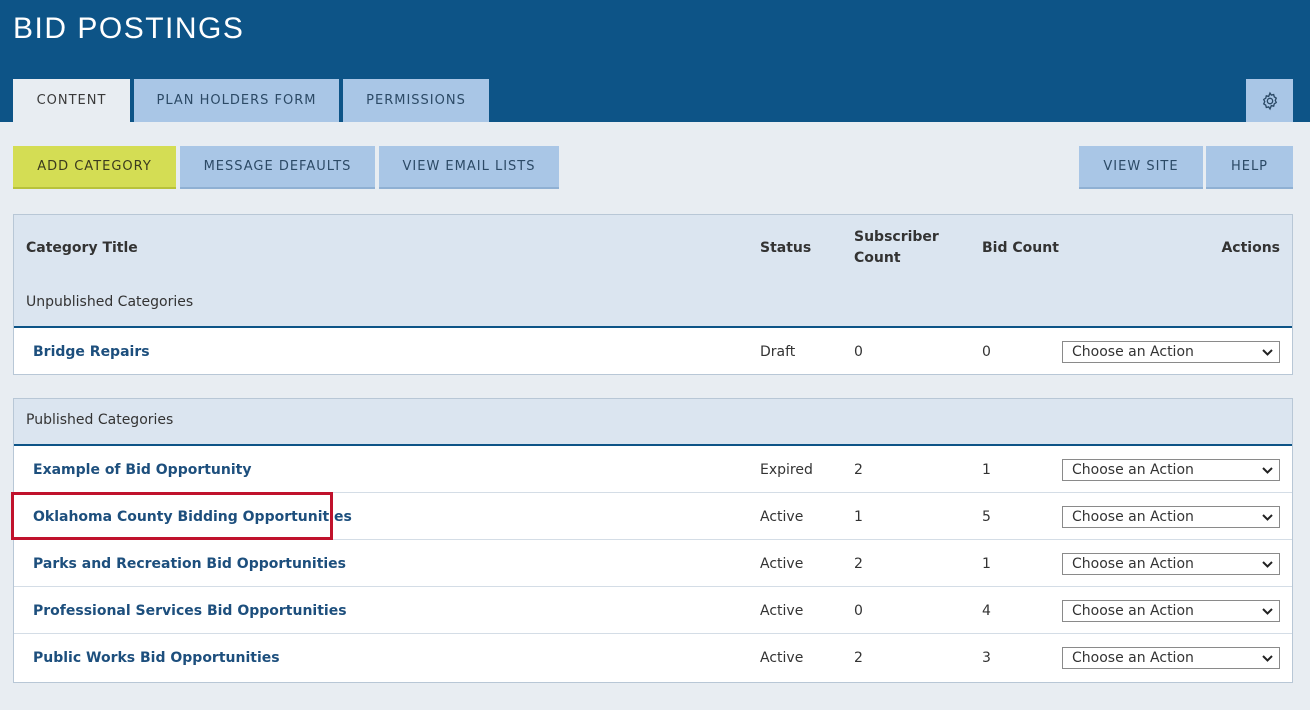 This screenshot has width=1310, height=710. Describe the element at coordinates (896, 248) in the screenshot. I see `column-header-subscriber-count: Subscriber Count` at that location.